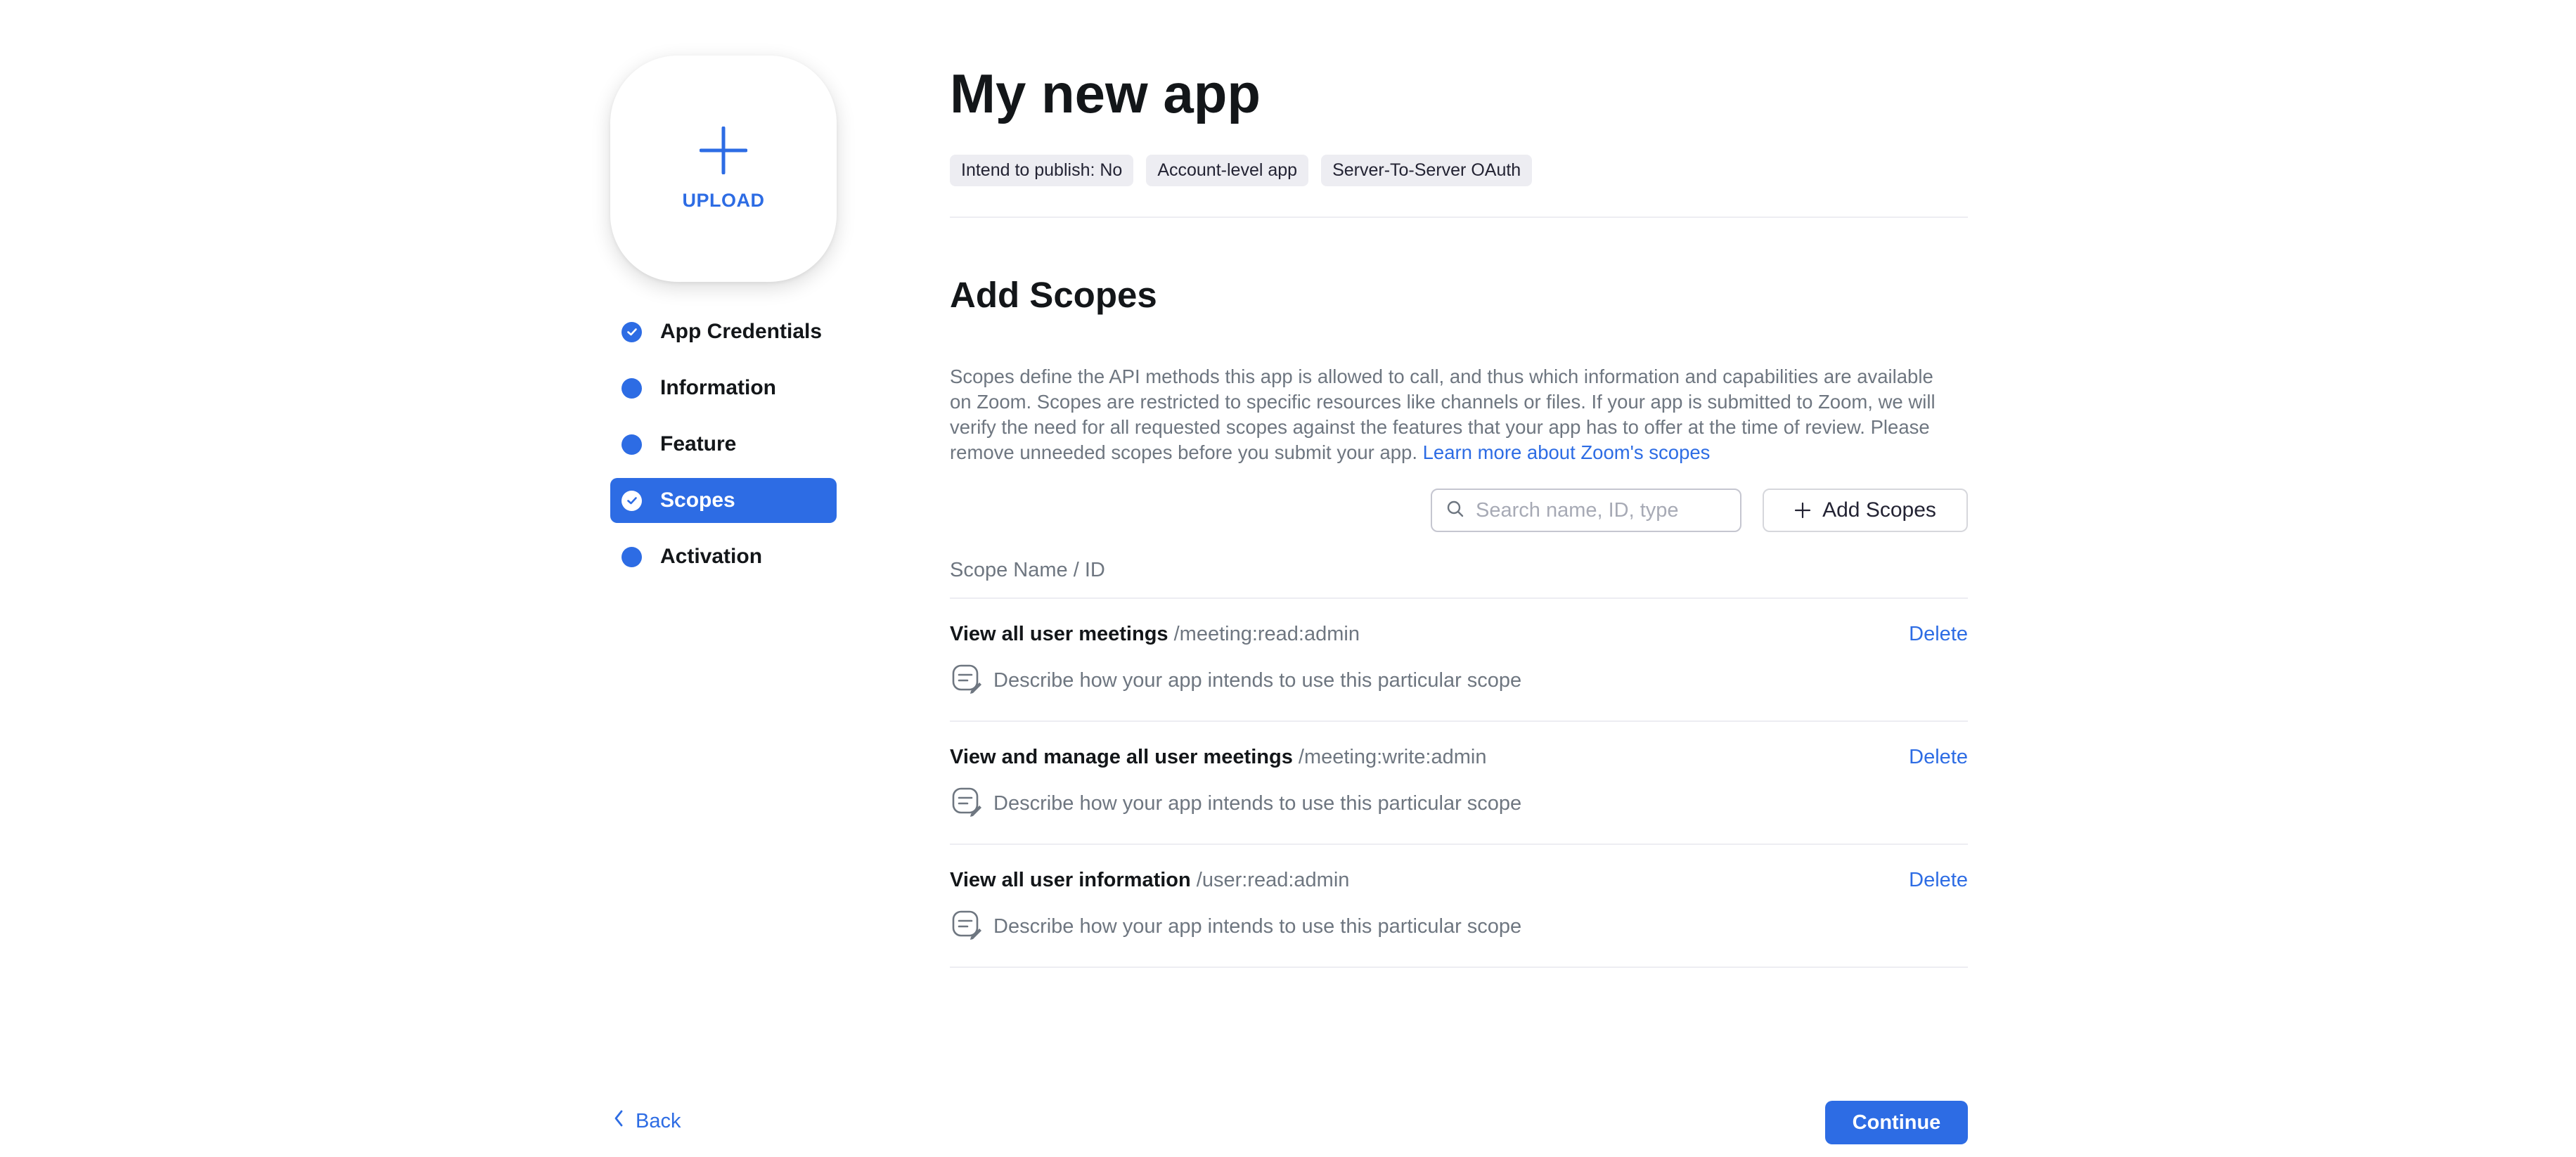 This screenshot has width=2576, height=1157. I want to click on column-header: Scope Name / ID, so click(1027, 570).